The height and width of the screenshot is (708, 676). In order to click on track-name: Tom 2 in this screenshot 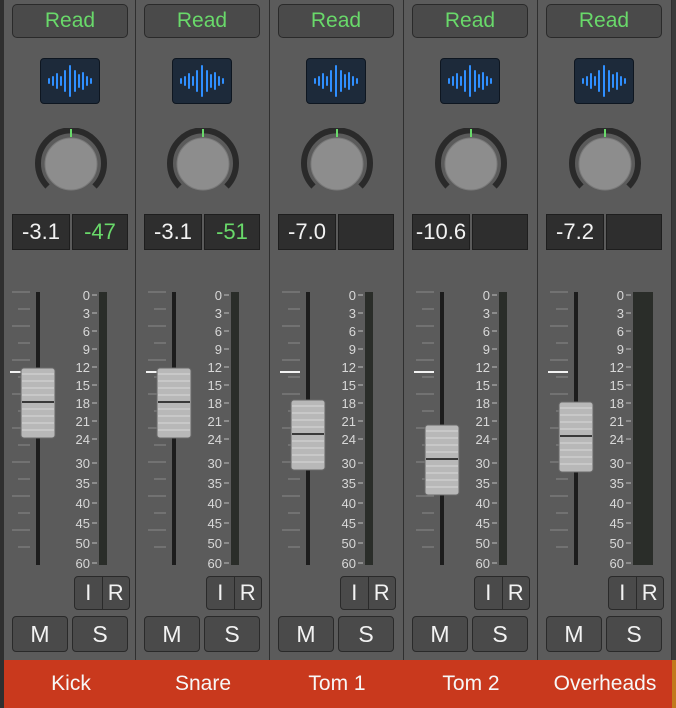, I will do `click(471, 684)`.